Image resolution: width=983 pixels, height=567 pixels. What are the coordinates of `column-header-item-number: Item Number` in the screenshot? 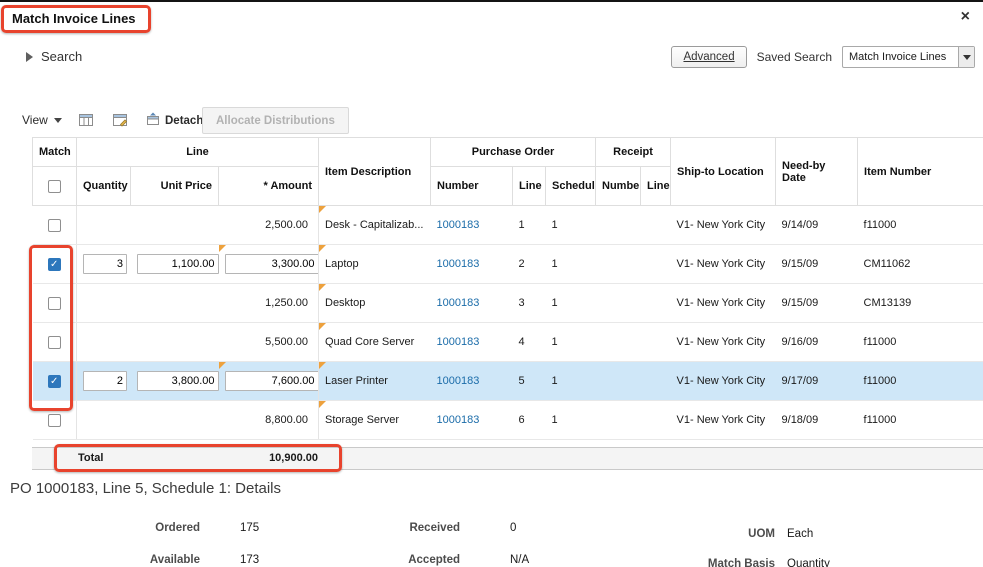 It's located at (920, 171).